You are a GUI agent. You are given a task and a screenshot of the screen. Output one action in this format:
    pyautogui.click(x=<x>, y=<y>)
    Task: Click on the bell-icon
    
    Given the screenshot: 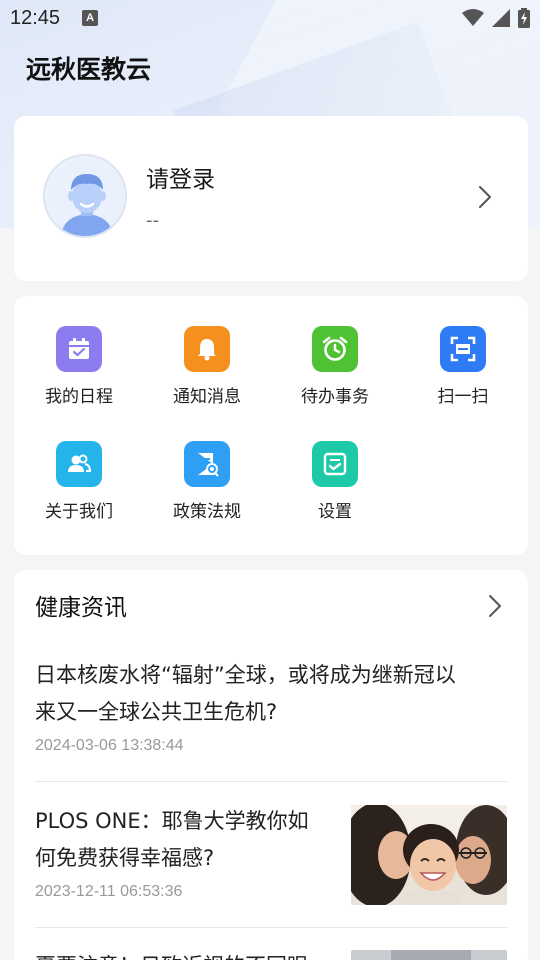 What is the action you would take?
    pyautogui.click(x=207, y=349)
    